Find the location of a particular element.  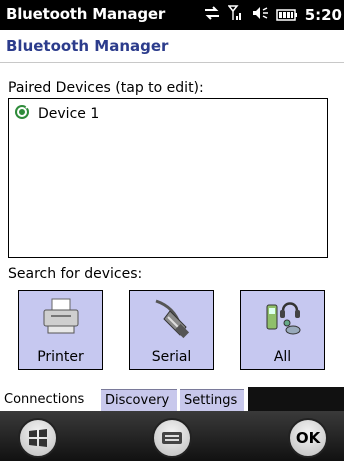

connectivity-icon is located at coordinates (212, 15).